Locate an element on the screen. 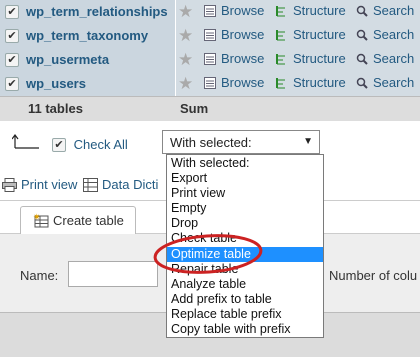  table-row: ✔ wp_usermeta ★ Browse Structure Search is located at coordinates (210, 60).